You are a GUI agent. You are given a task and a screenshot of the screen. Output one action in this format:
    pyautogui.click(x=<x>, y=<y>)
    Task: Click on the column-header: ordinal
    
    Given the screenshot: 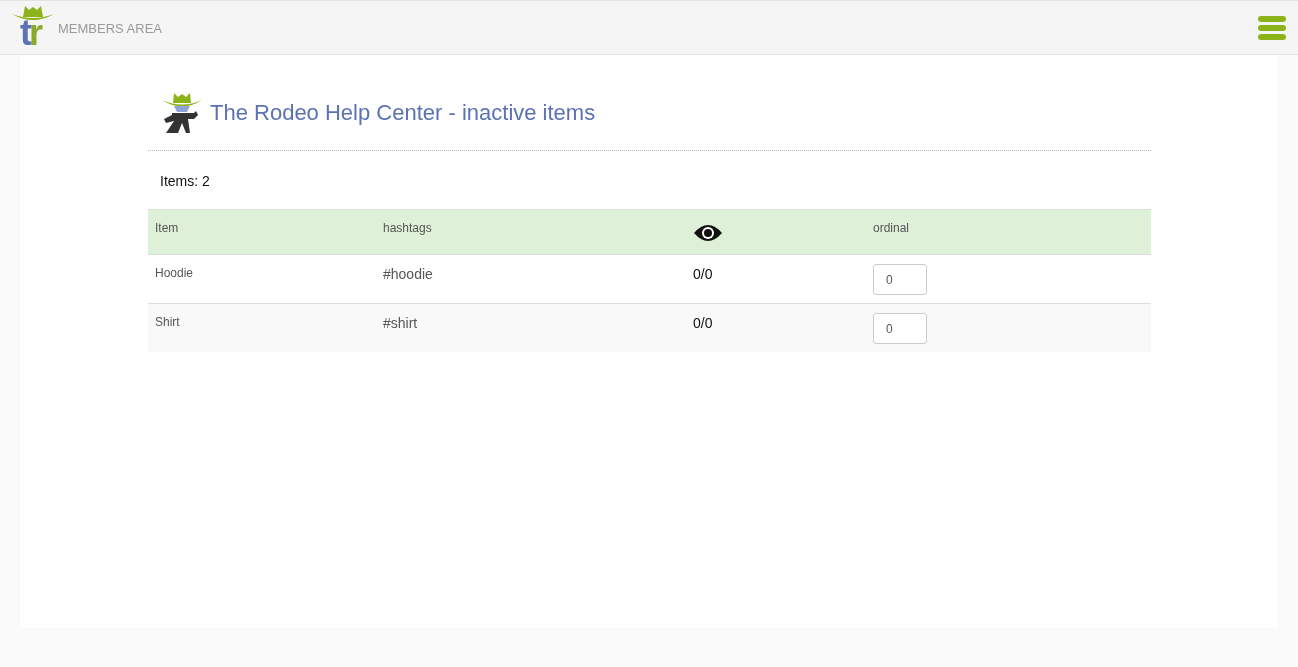 What is the action you would take?
    pyautogui.click(x=1008, y=232)
    